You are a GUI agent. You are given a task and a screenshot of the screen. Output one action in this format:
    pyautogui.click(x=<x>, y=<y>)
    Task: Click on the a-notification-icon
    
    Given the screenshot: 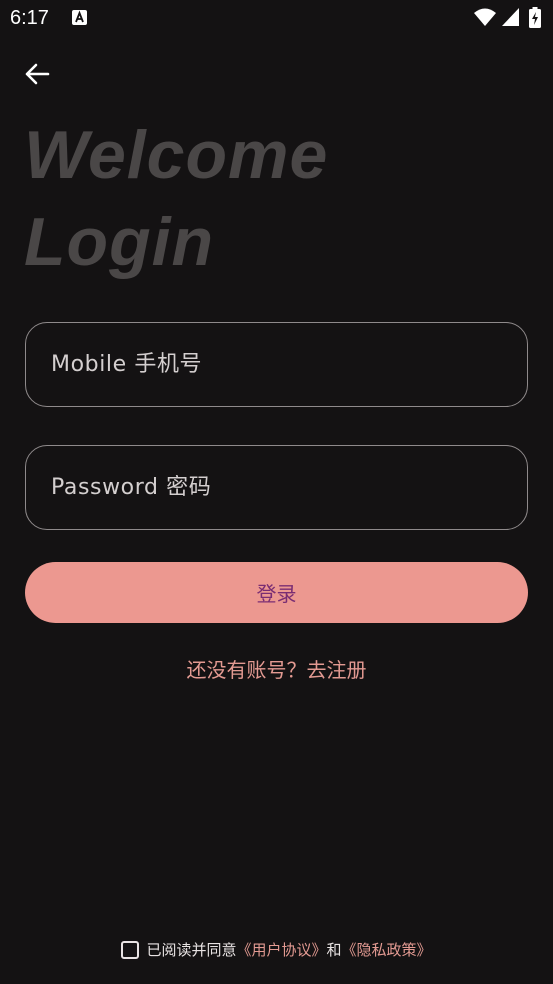 What is the action you would take?
    pyautogui.click(x=79, y=17)
    